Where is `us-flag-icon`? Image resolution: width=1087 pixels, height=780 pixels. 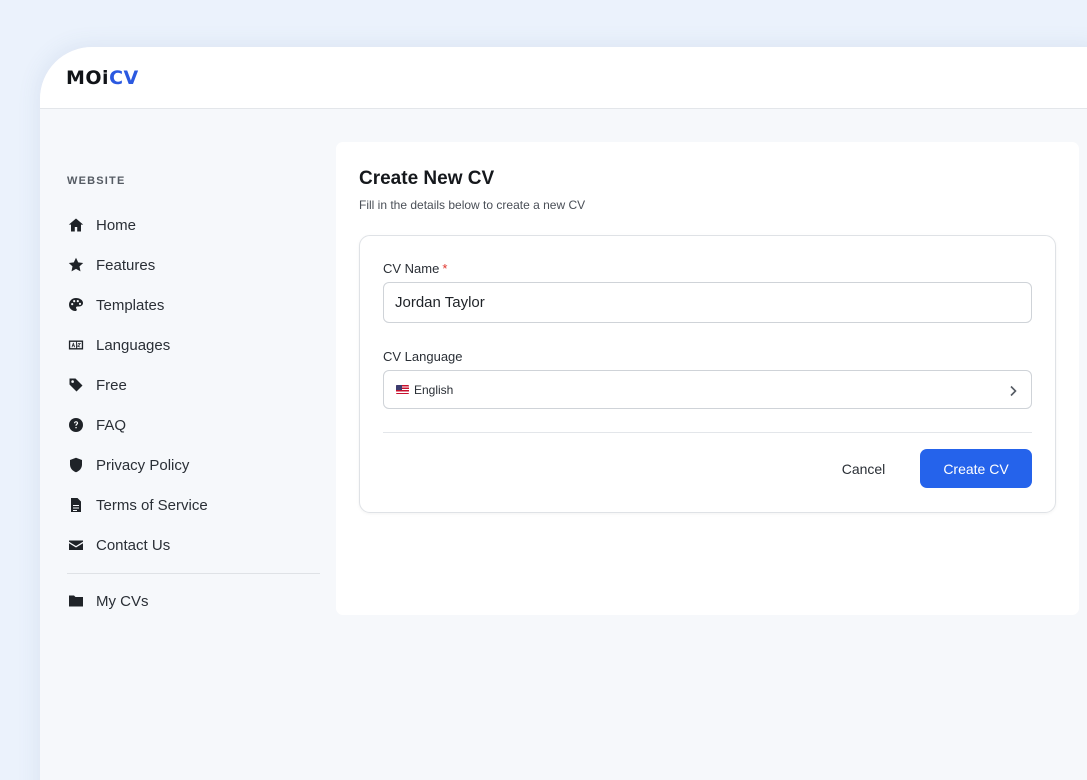 us-flag-icon is located at coordinates (402, 389).